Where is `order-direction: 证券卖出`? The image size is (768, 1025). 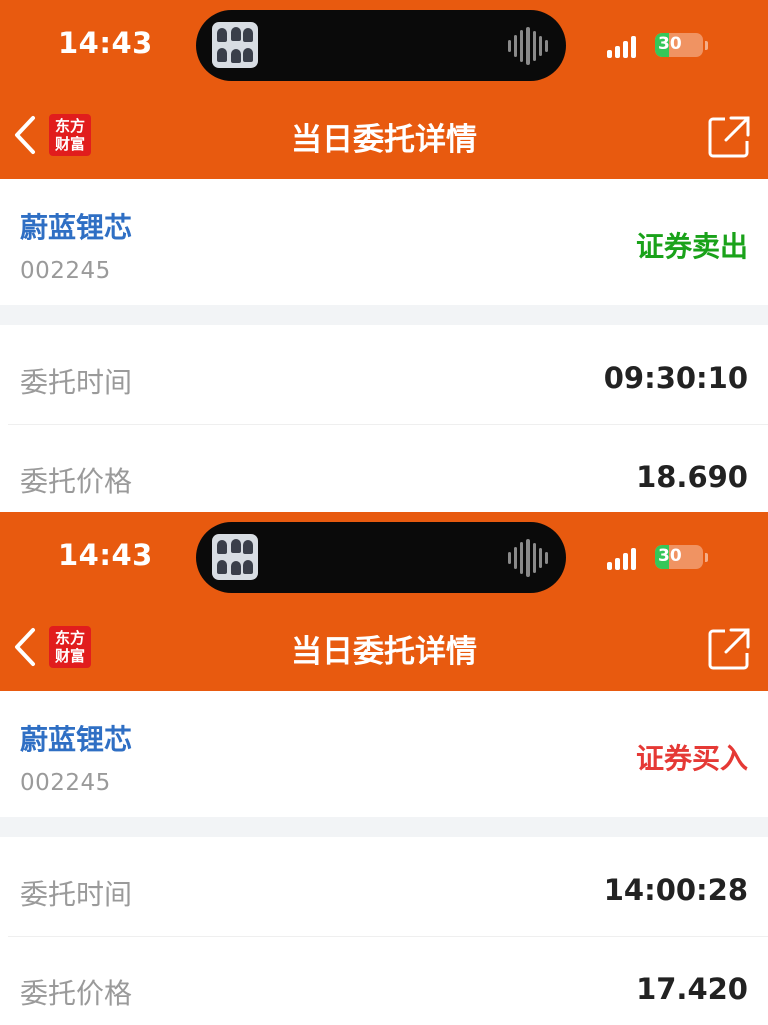
order-direction: 证券卖出 is located at coordinates (691, 246).